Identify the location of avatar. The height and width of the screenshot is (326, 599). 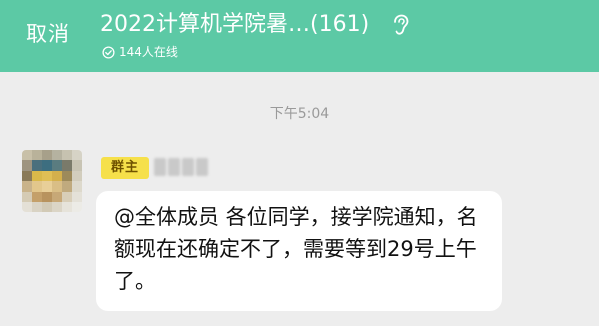
(52, 181).